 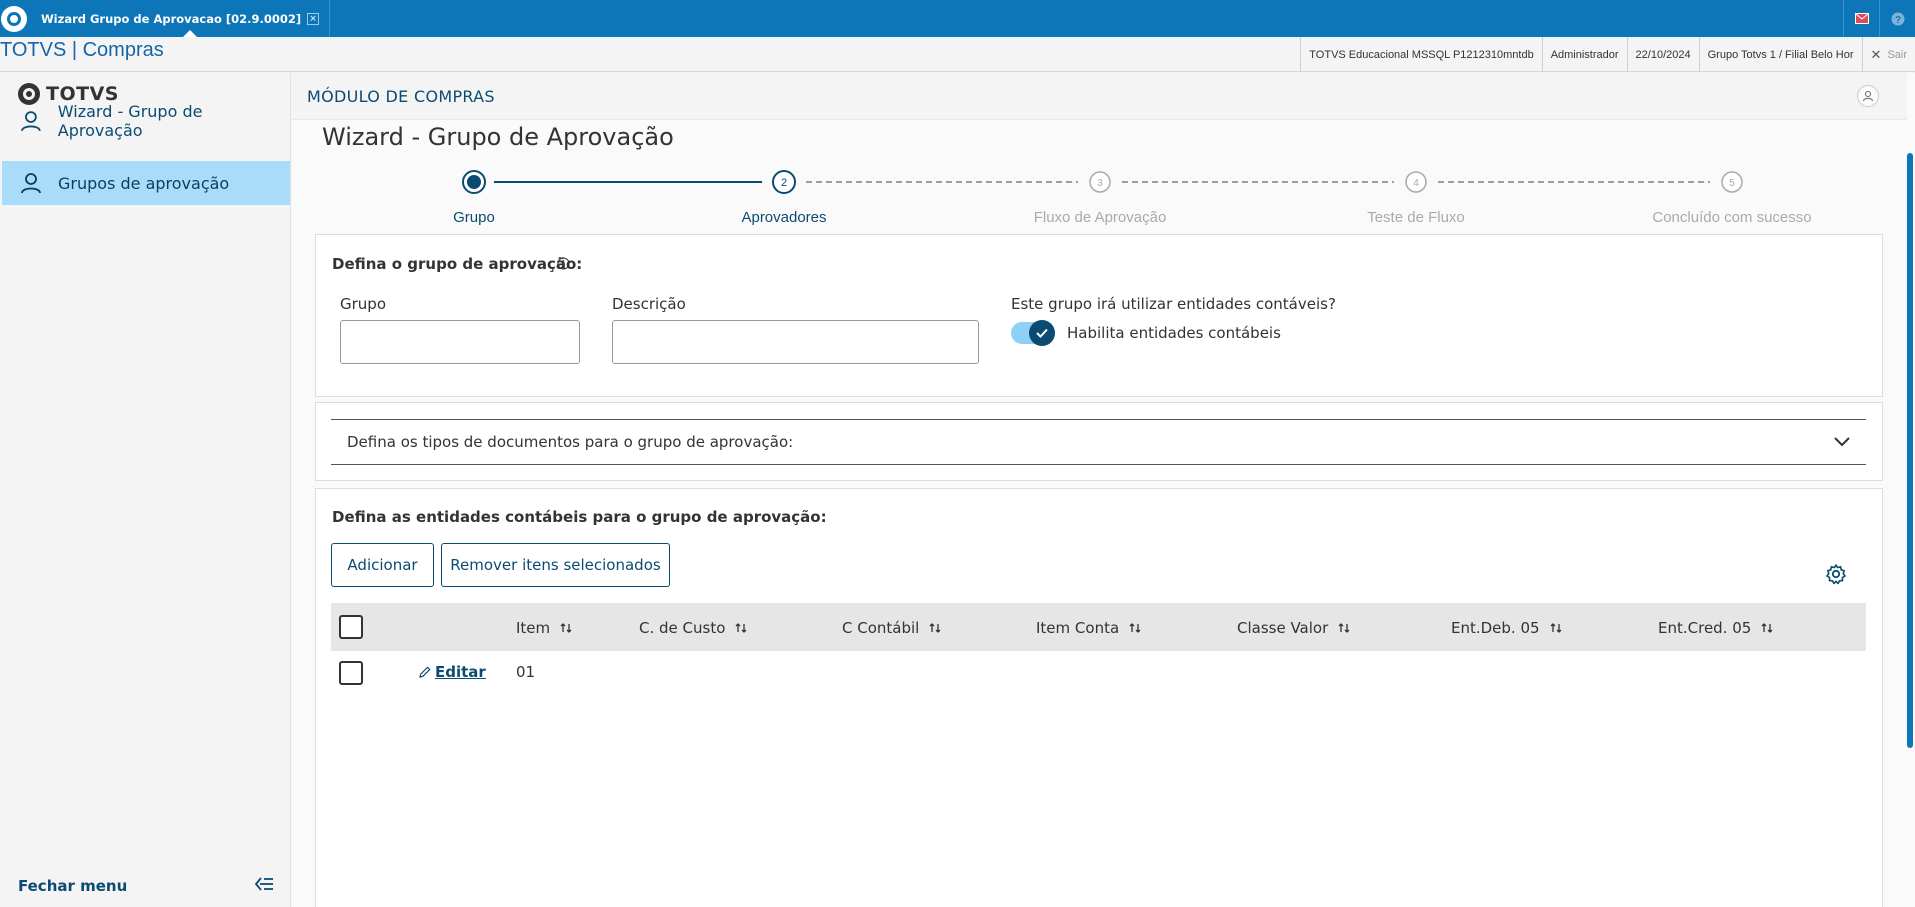 I want to click on step-4: 4, so click(x=1416, y=182).